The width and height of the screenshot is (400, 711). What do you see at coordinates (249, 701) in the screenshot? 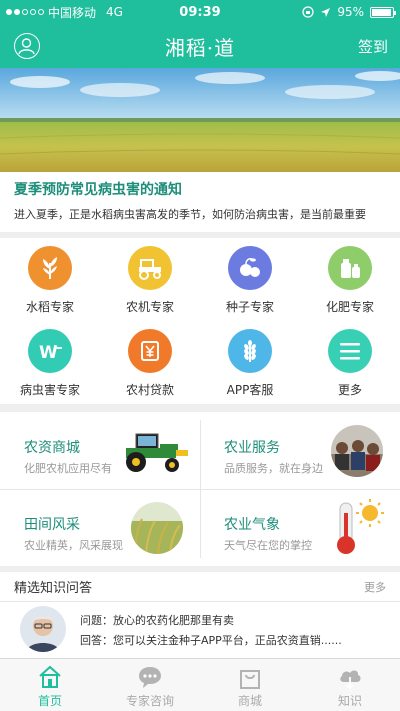
I see `tab-label: 商城` at bounding box center [249, 701].